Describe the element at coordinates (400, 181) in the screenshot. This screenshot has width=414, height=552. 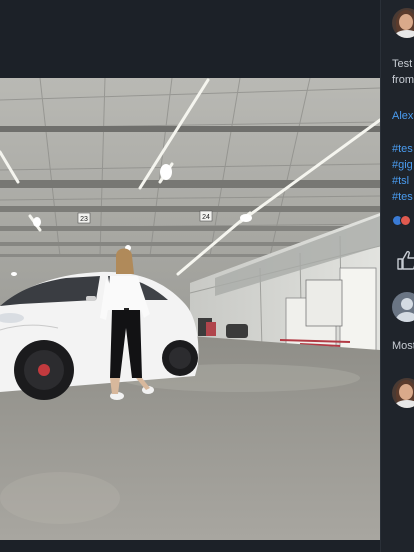
I see `hashtag-link: #tsl` at that location.